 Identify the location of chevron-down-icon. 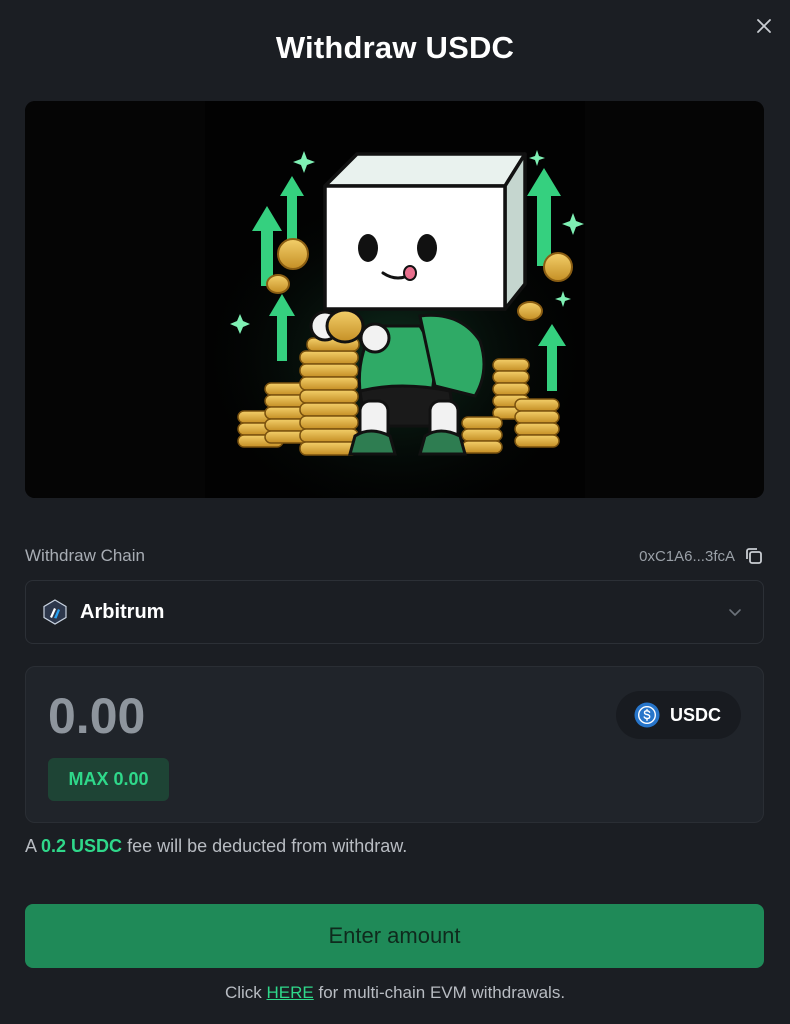
(735, 612).